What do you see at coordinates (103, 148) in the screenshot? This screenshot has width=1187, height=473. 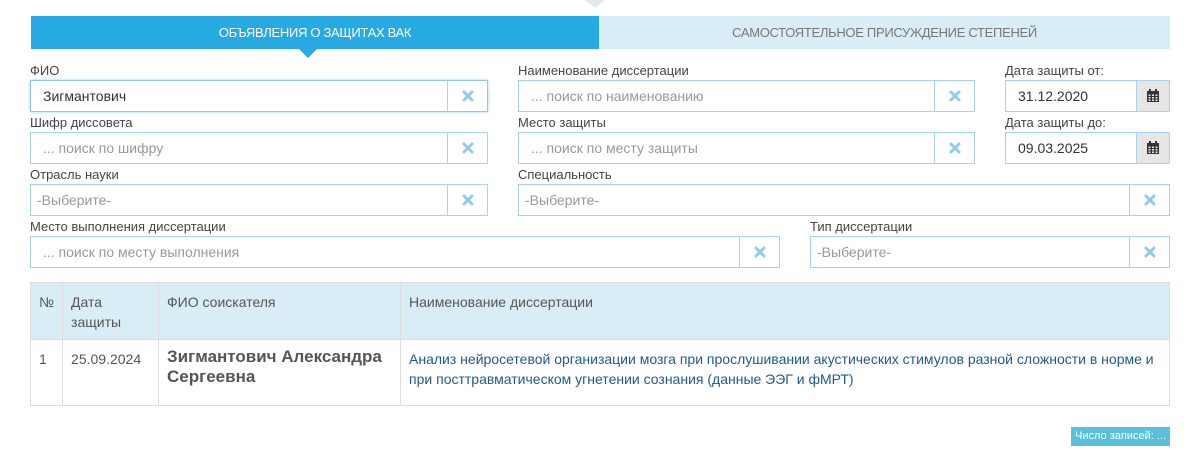 I see `council-placeholder: ... поиск по шифру` at bounding box center [103, 148].